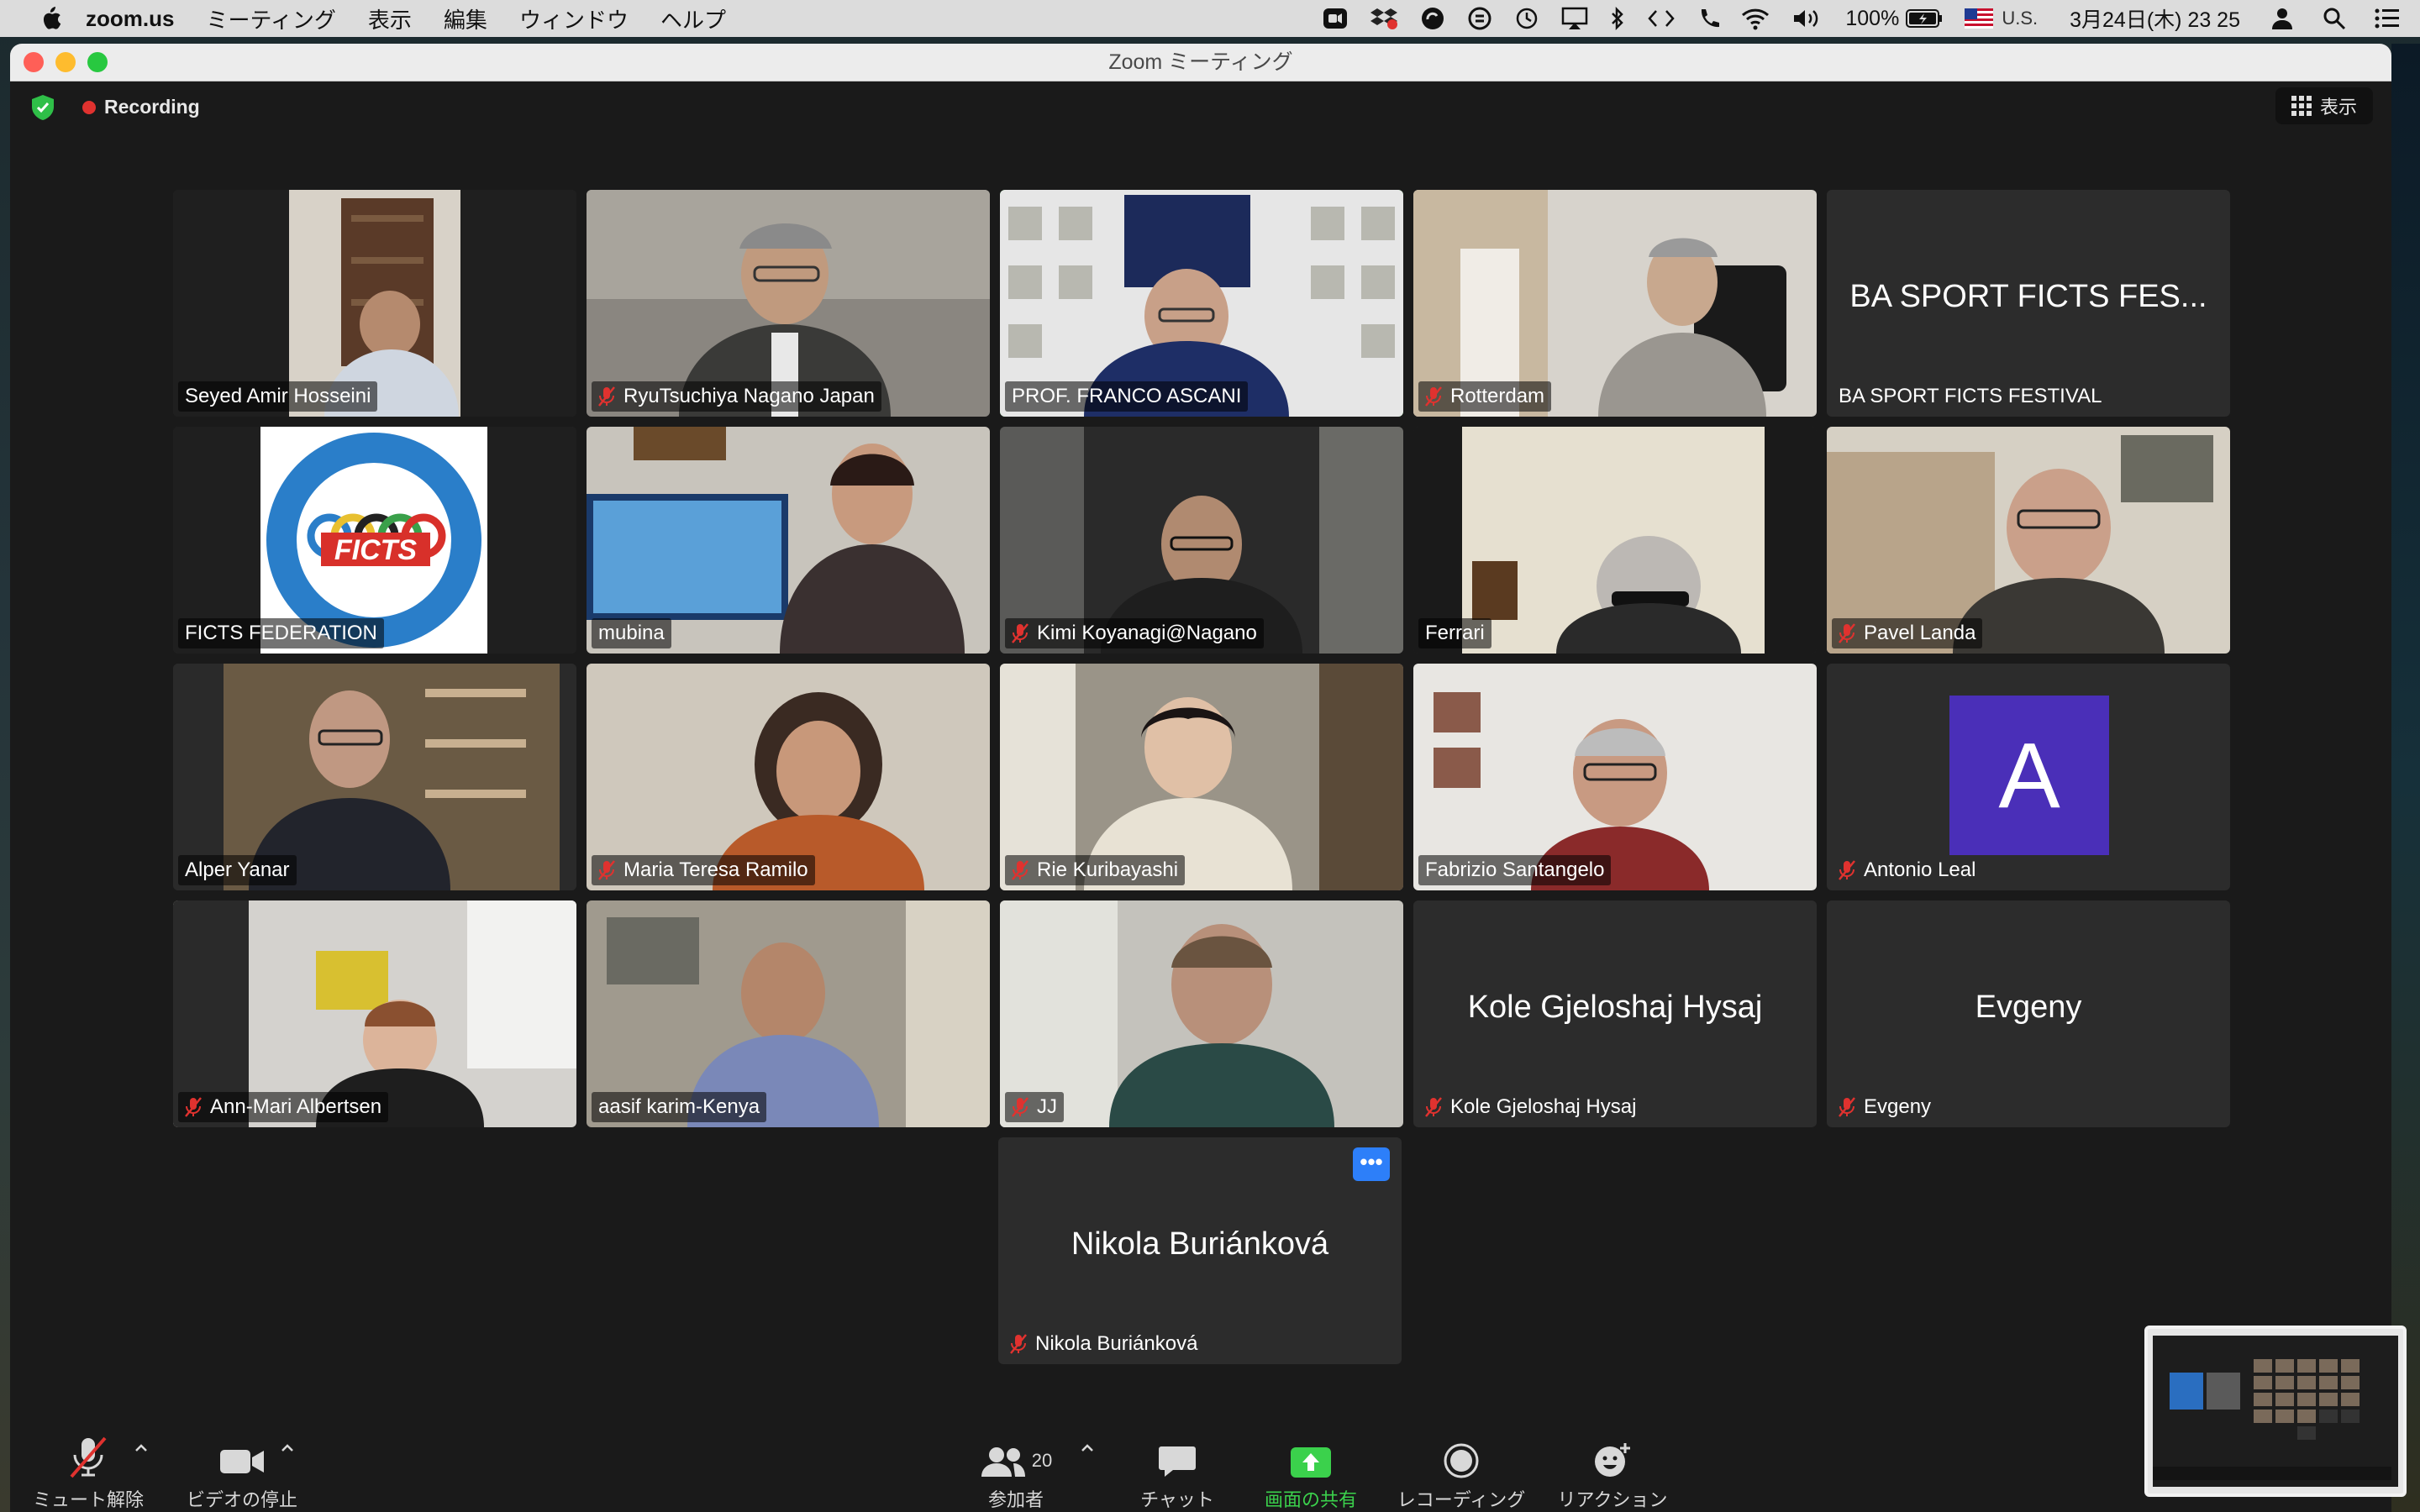 The image size is (2420, 1512). What do you see at coordinates (1335, 18) in the screenshot?
I see `zoom-status-icon` at bounding box center [1335, 18].